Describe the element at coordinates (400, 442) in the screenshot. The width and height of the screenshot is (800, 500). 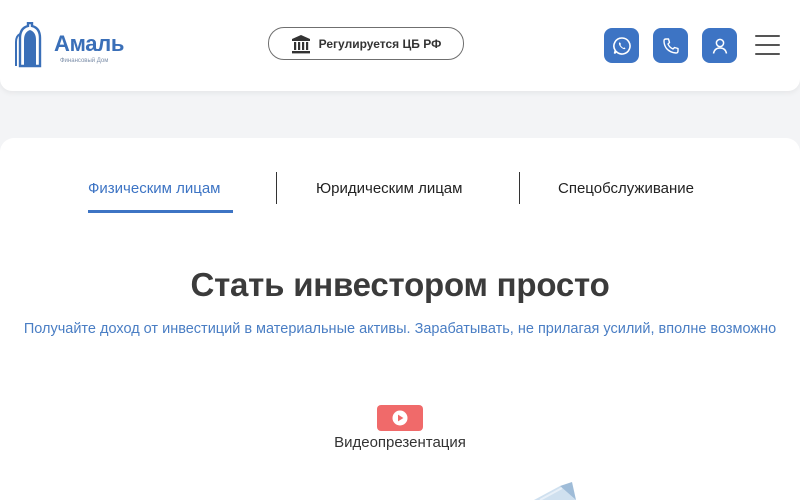
I see `video-presentation-label: Видеопрезентация` at that location.